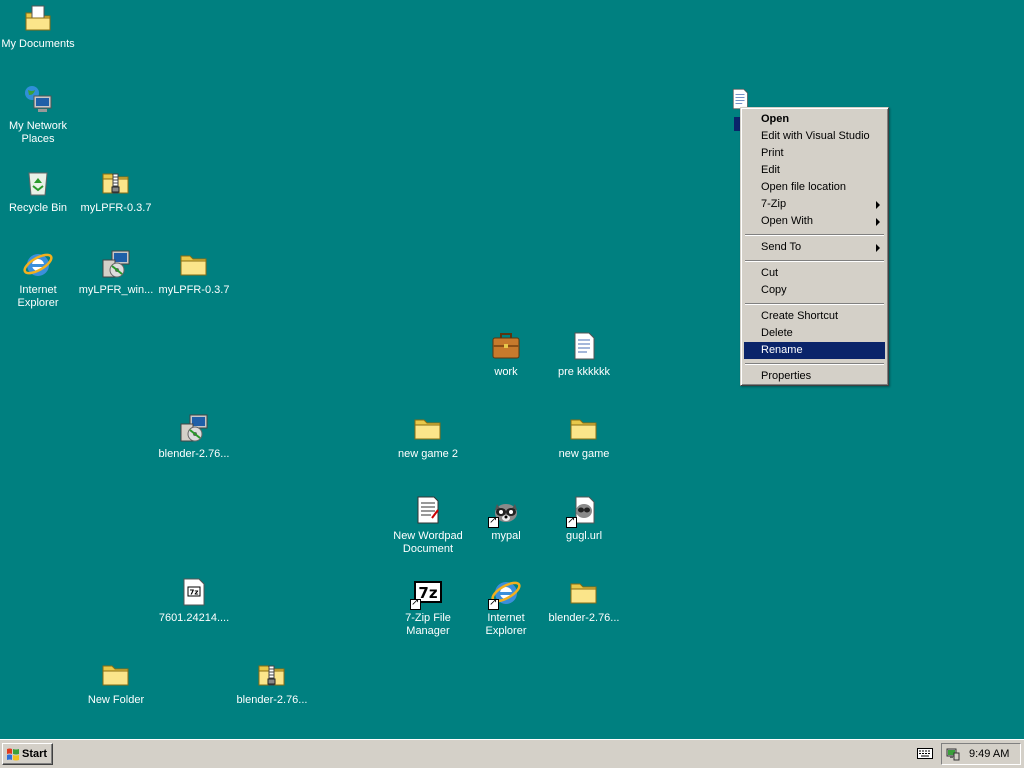 This screenshot has width=1024, height=768. Describe the element at coordinates (428, 624) in the screenshot. I see `desktop-icon-label: 7-Zip File Manager` at that location.